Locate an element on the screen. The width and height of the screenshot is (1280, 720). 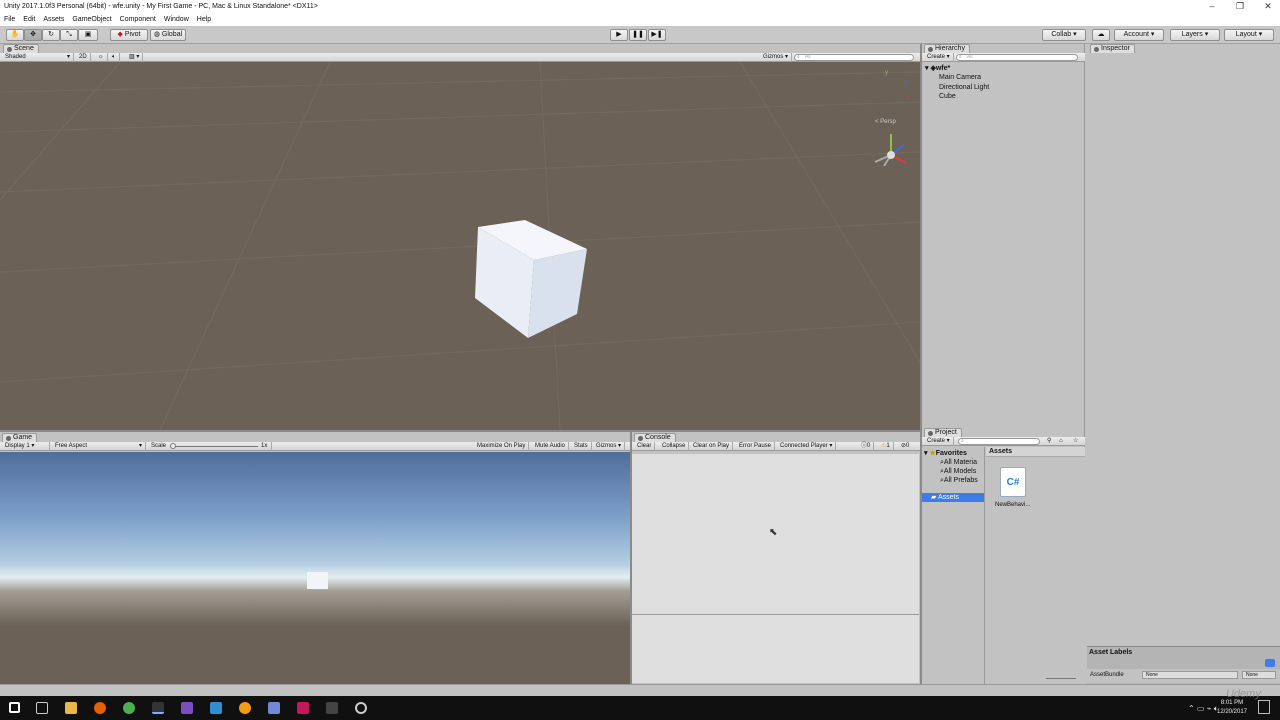
notifications-icon is located at coordinates (1264, 707).